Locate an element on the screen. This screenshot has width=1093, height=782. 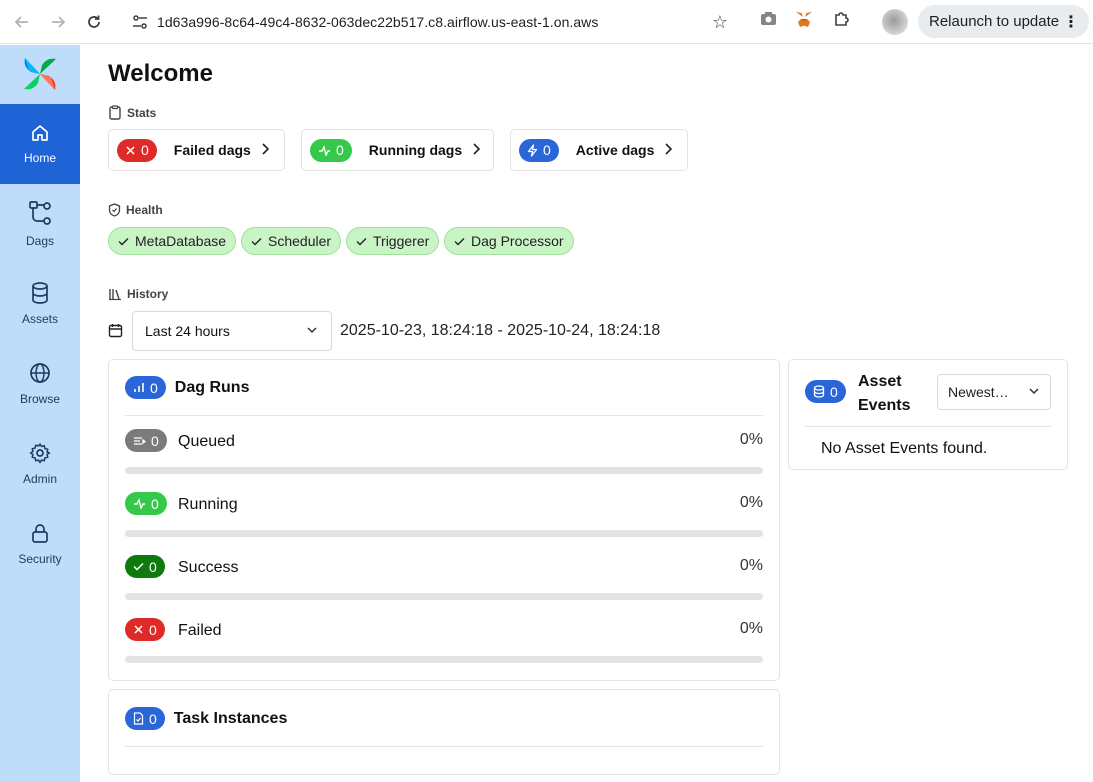
asset-events-count: 0 is located at coordinates (834, 391).